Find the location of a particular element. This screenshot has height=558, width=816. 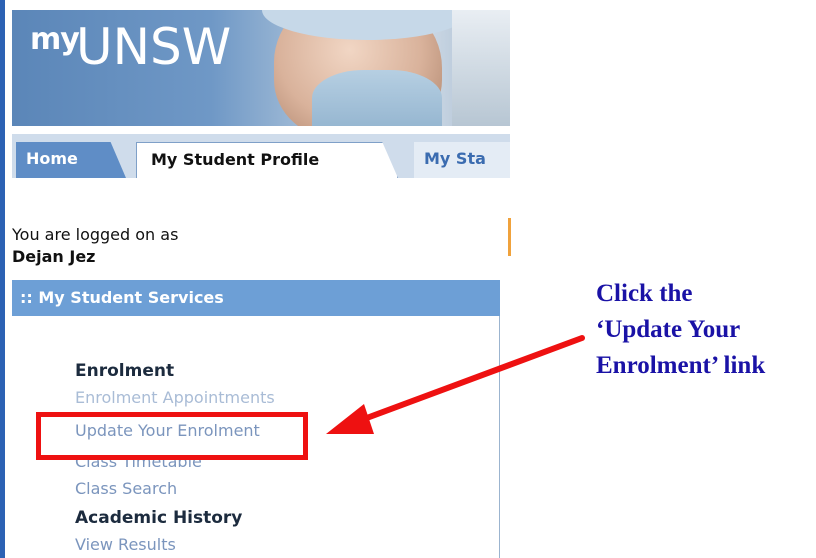

section-heading-enrolment: Enrolment is located at coordinates (125, 371).